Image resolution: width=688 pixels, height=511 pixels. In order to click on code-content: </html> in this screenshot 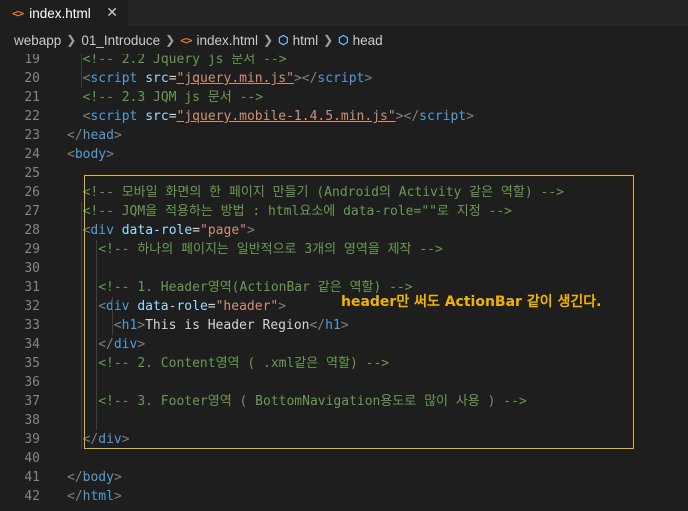, I will do `click(94, 496)`.